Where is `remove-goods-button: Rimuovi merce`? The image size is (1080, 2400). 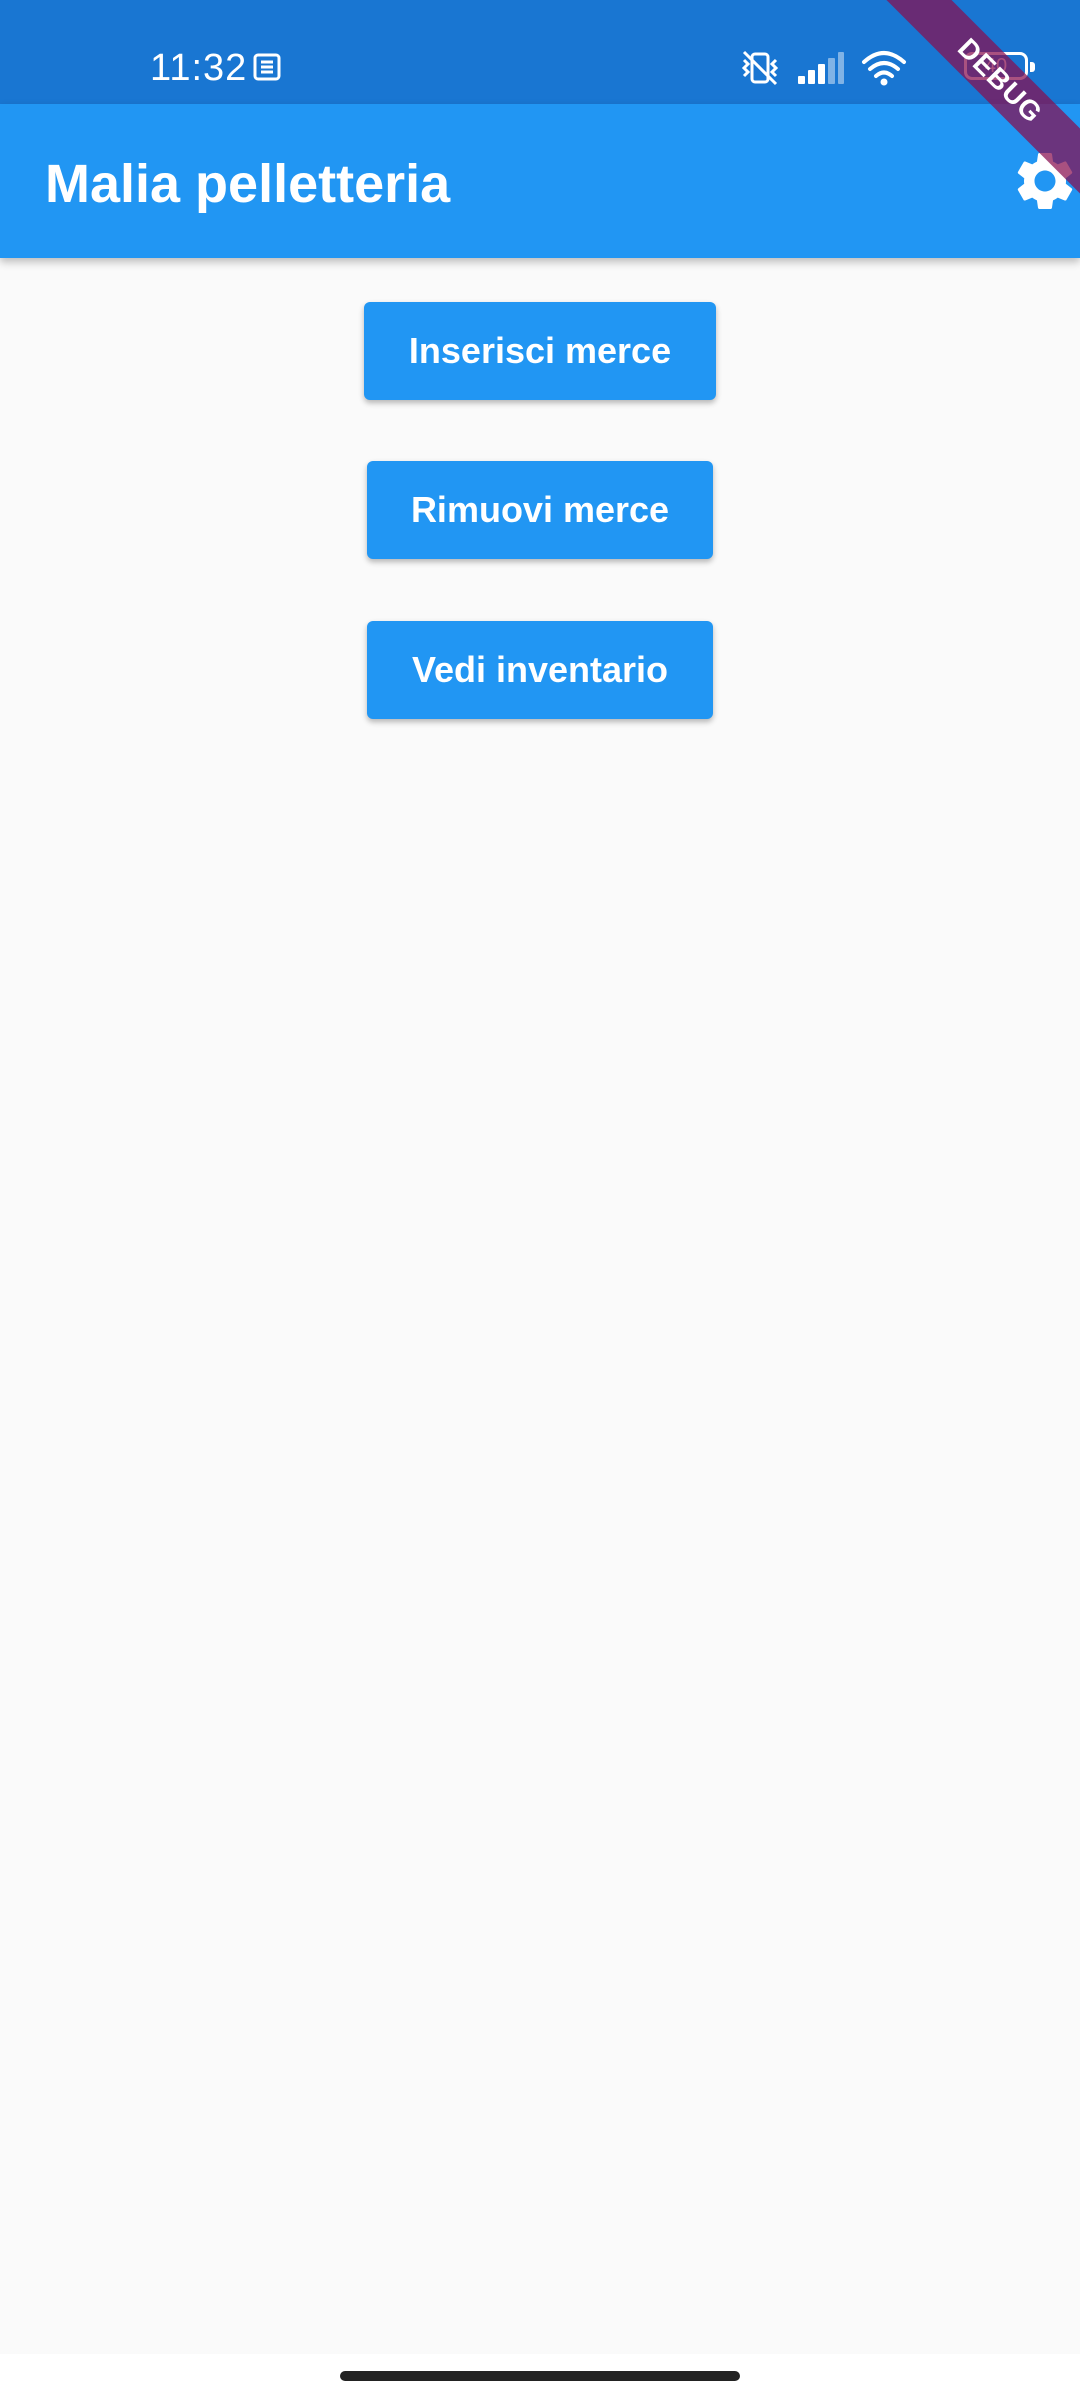
remove-goods-button: Rimuovi merce is located at coordinates (540, 510).